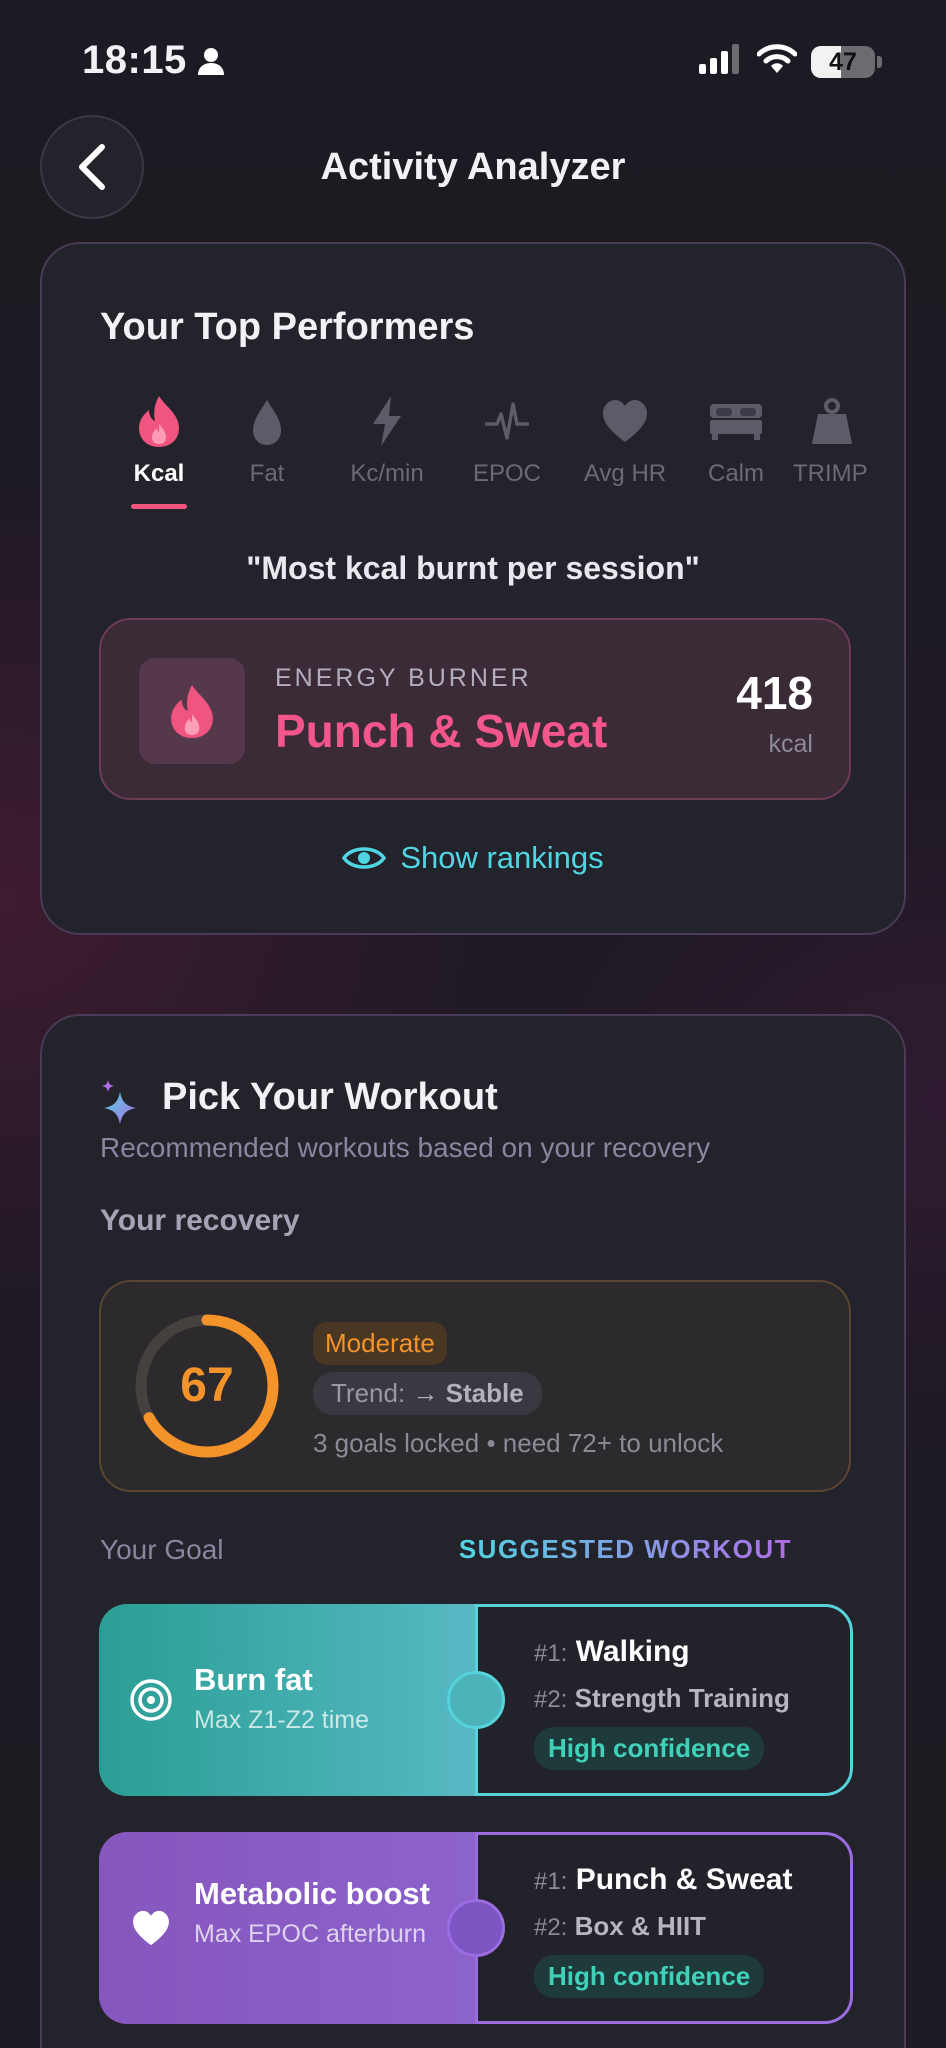 The width and height of the screenshot is (946, 2048). What do you see at coordinates (736, 422) in the screenshot?
I see `bed-icon` at bounding box center [736, 422].